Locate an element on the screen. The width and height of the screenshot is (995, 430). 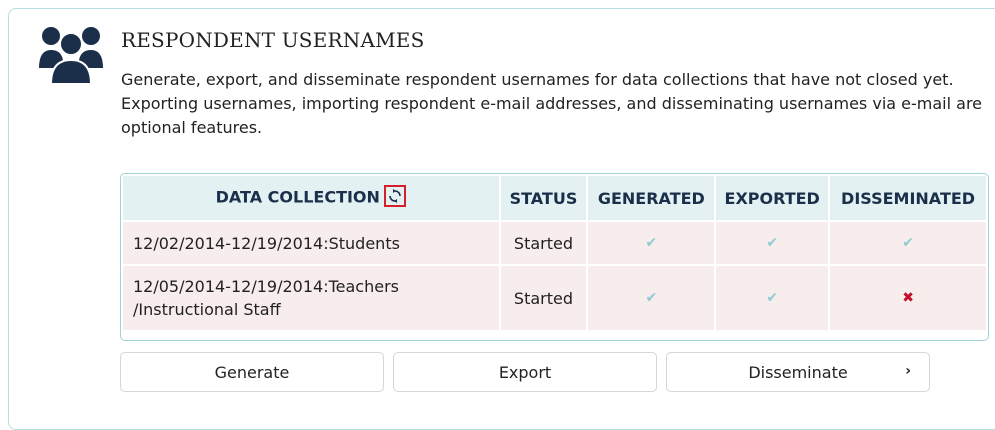
disseminated-cross-icon: ✖ is located at coordinates (908, 298).